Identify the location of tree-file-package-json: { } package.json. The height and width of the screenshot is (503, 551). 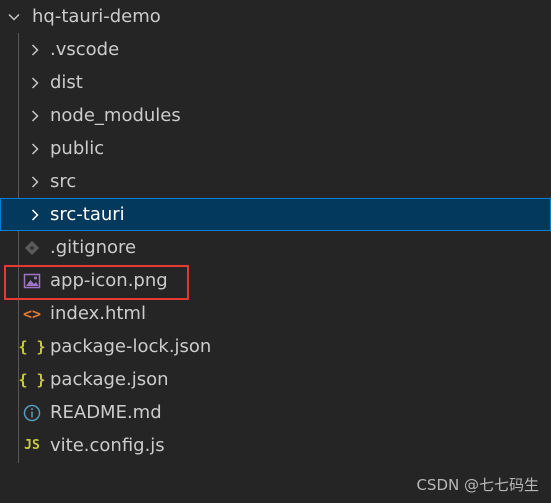
(275, 379).